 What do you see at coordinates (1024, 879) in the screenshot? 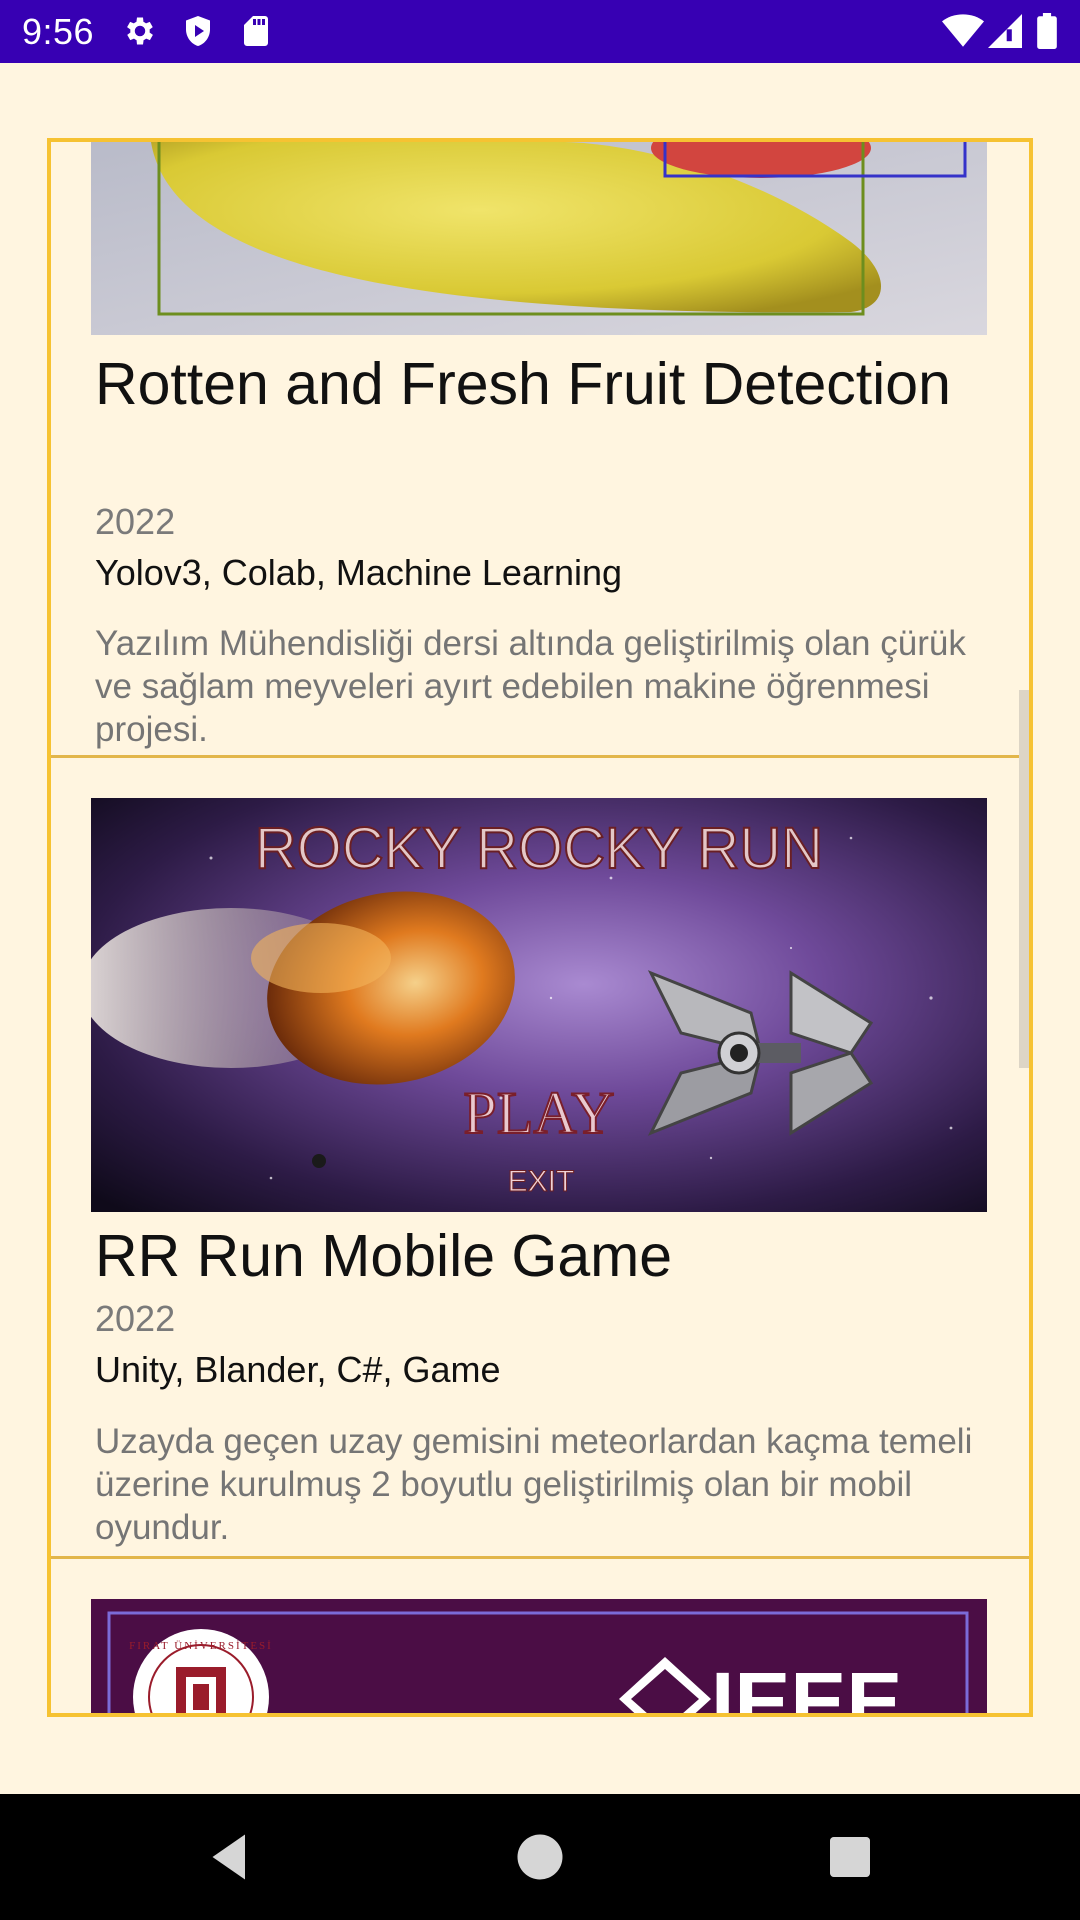
I see `scrollbar-thumb` at bounding box center [1024, 879].